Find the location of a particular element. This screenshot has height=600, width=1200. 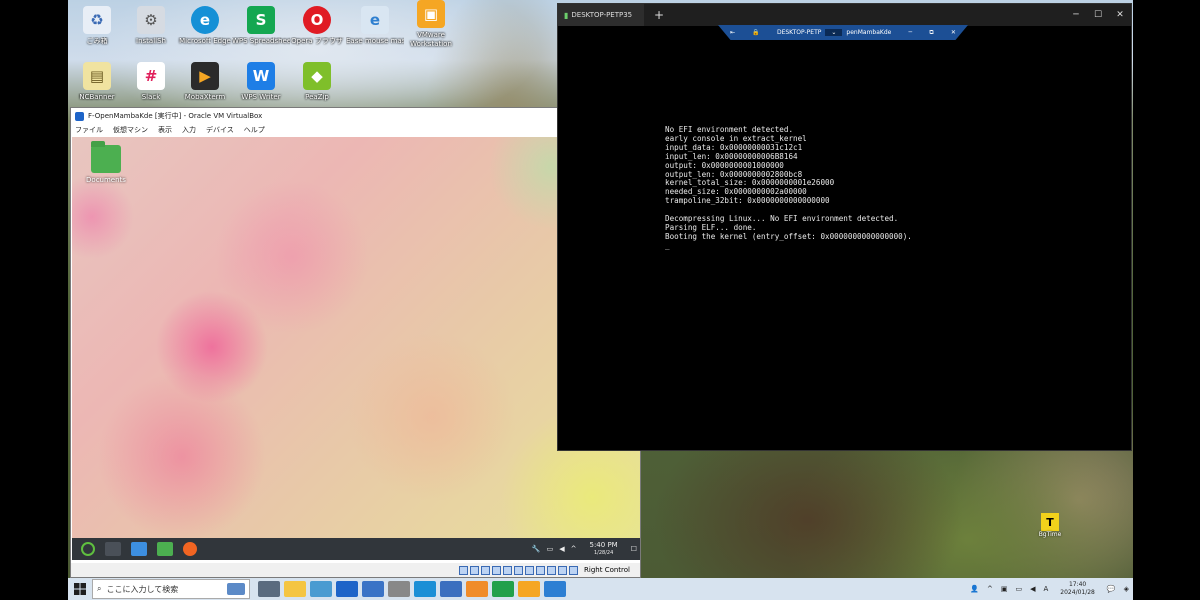

notification-icon: 💬 is located at coordinates (1111, 589).